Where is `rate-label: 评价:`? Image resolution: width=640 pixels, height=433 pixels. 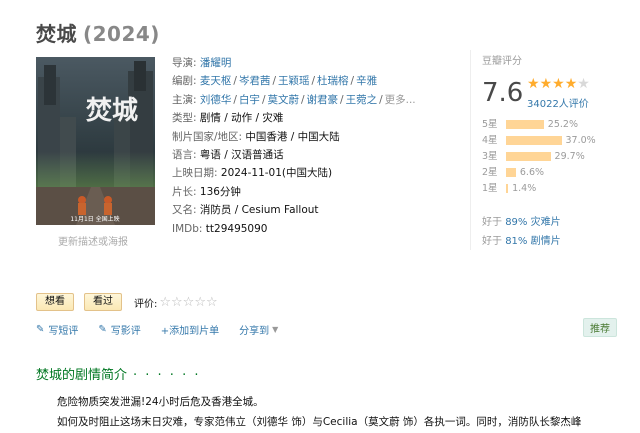
rate-label: 评价: is located at coordinates (146, 304).